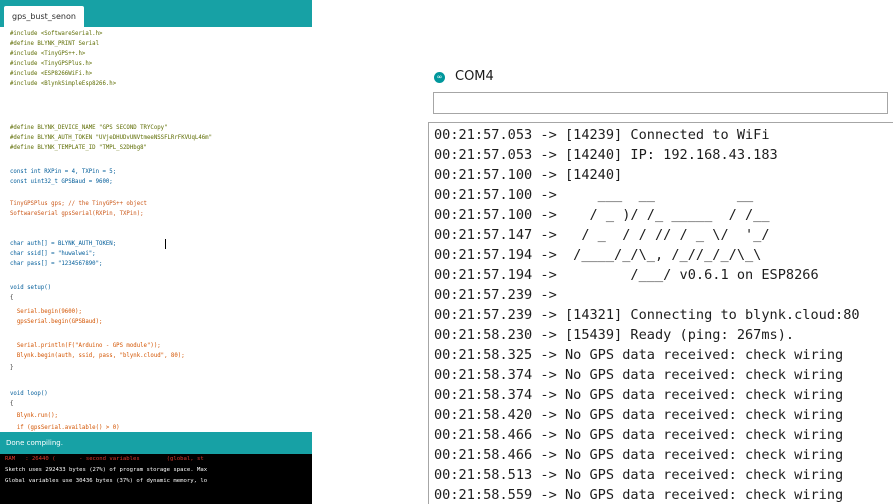 The width and height of the screenshot is (893, 504). What do you see at coordinates (34, 443) in the screenshot?
I see `compile-status: Done compiling.` at bounding box center [34, 443].